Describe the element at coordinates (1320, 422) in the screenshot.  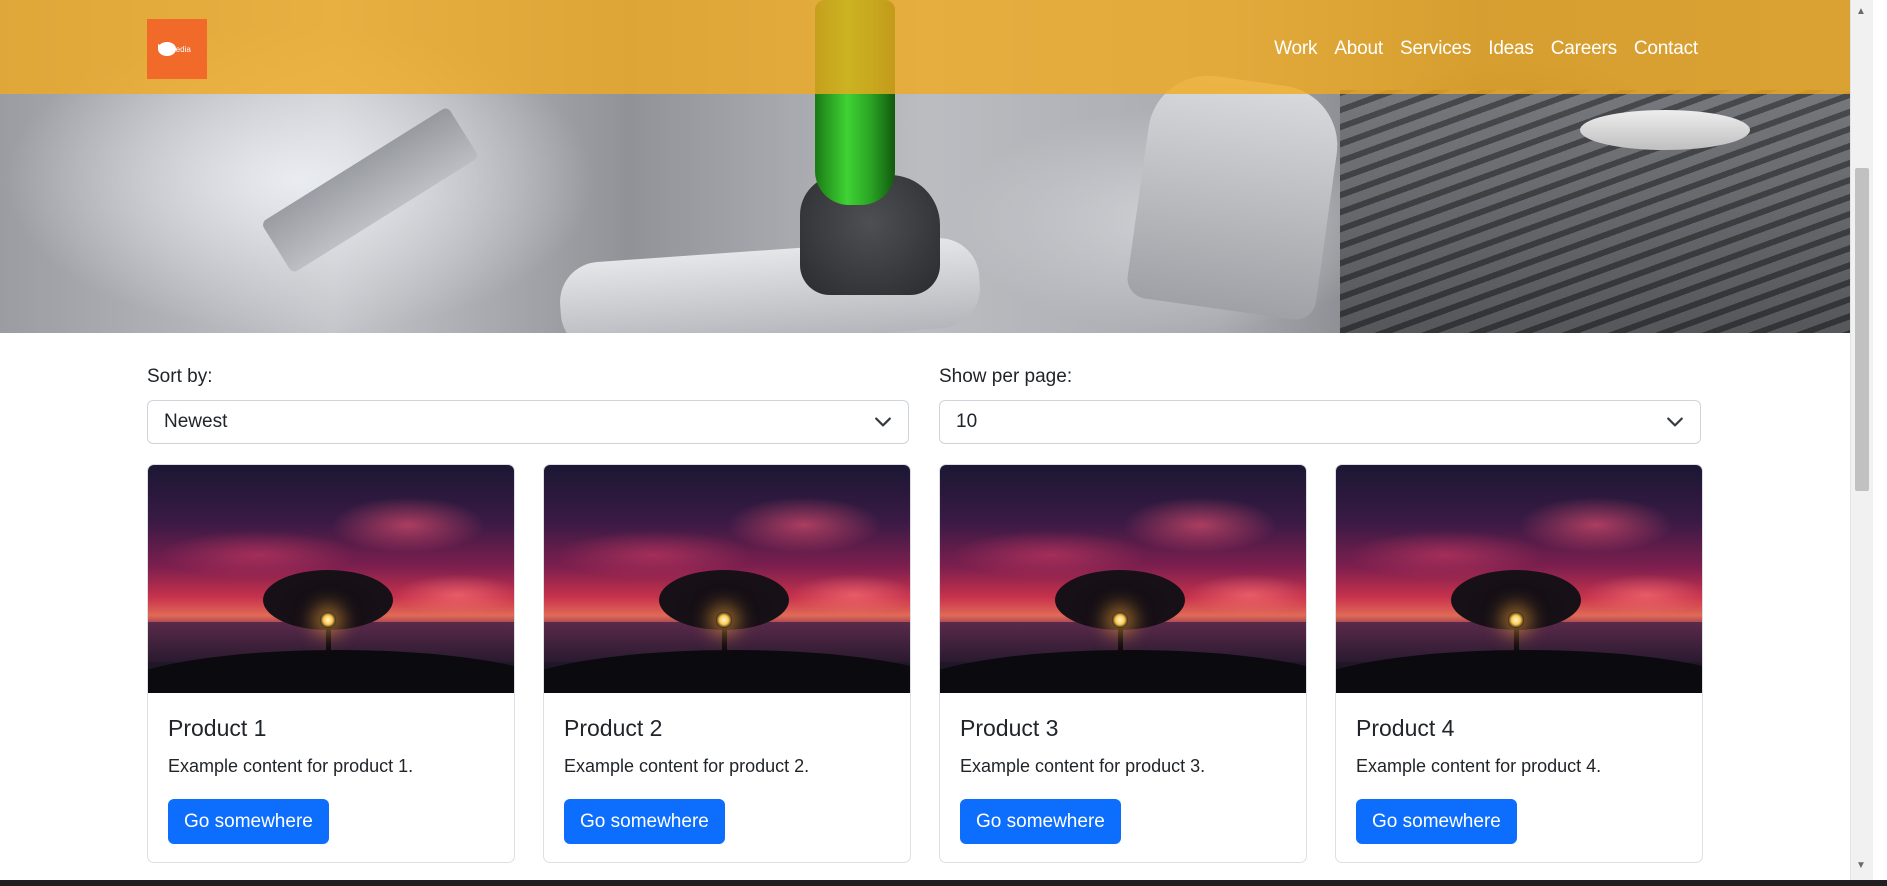
I see `per-page-select: 10` at that location.